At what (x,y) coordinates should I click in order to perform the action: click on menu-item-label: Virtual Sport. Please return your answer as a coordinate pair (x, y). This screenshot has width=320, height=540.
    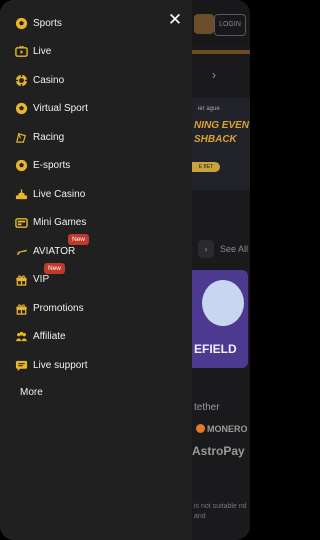
    Looking at the image, I should click on (60, 108).